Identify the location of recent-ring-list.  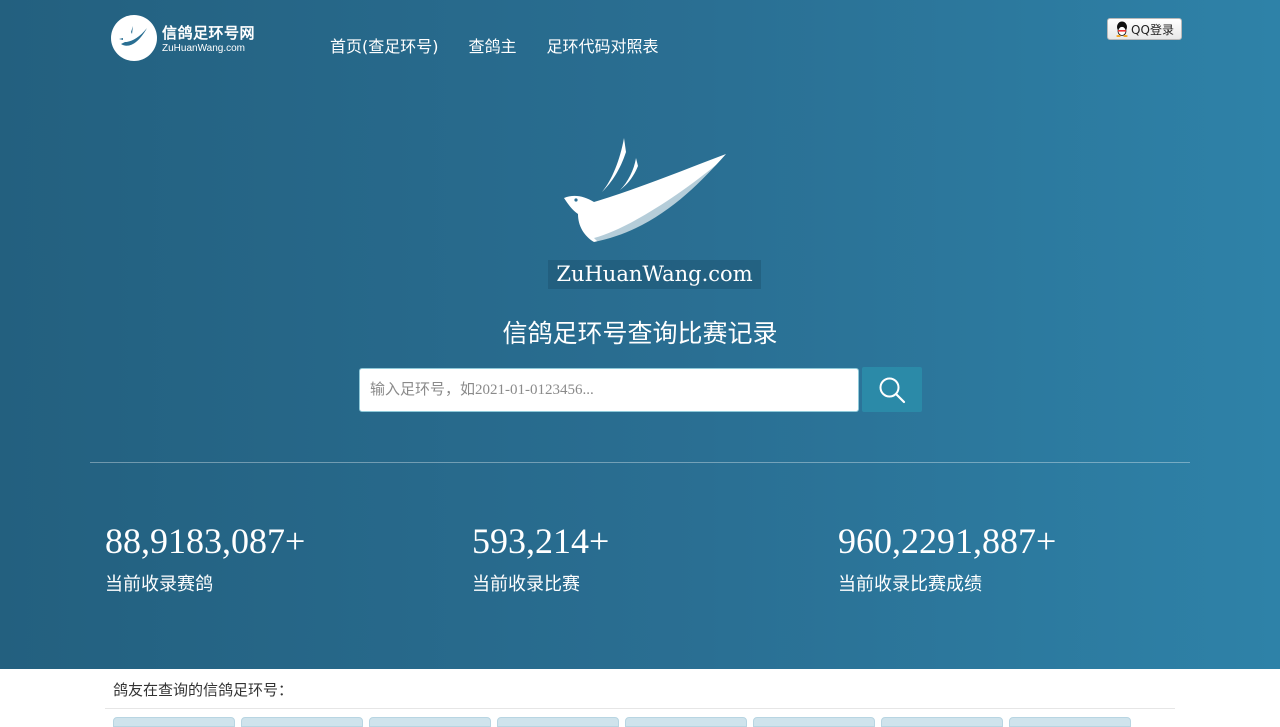
(622, 722).